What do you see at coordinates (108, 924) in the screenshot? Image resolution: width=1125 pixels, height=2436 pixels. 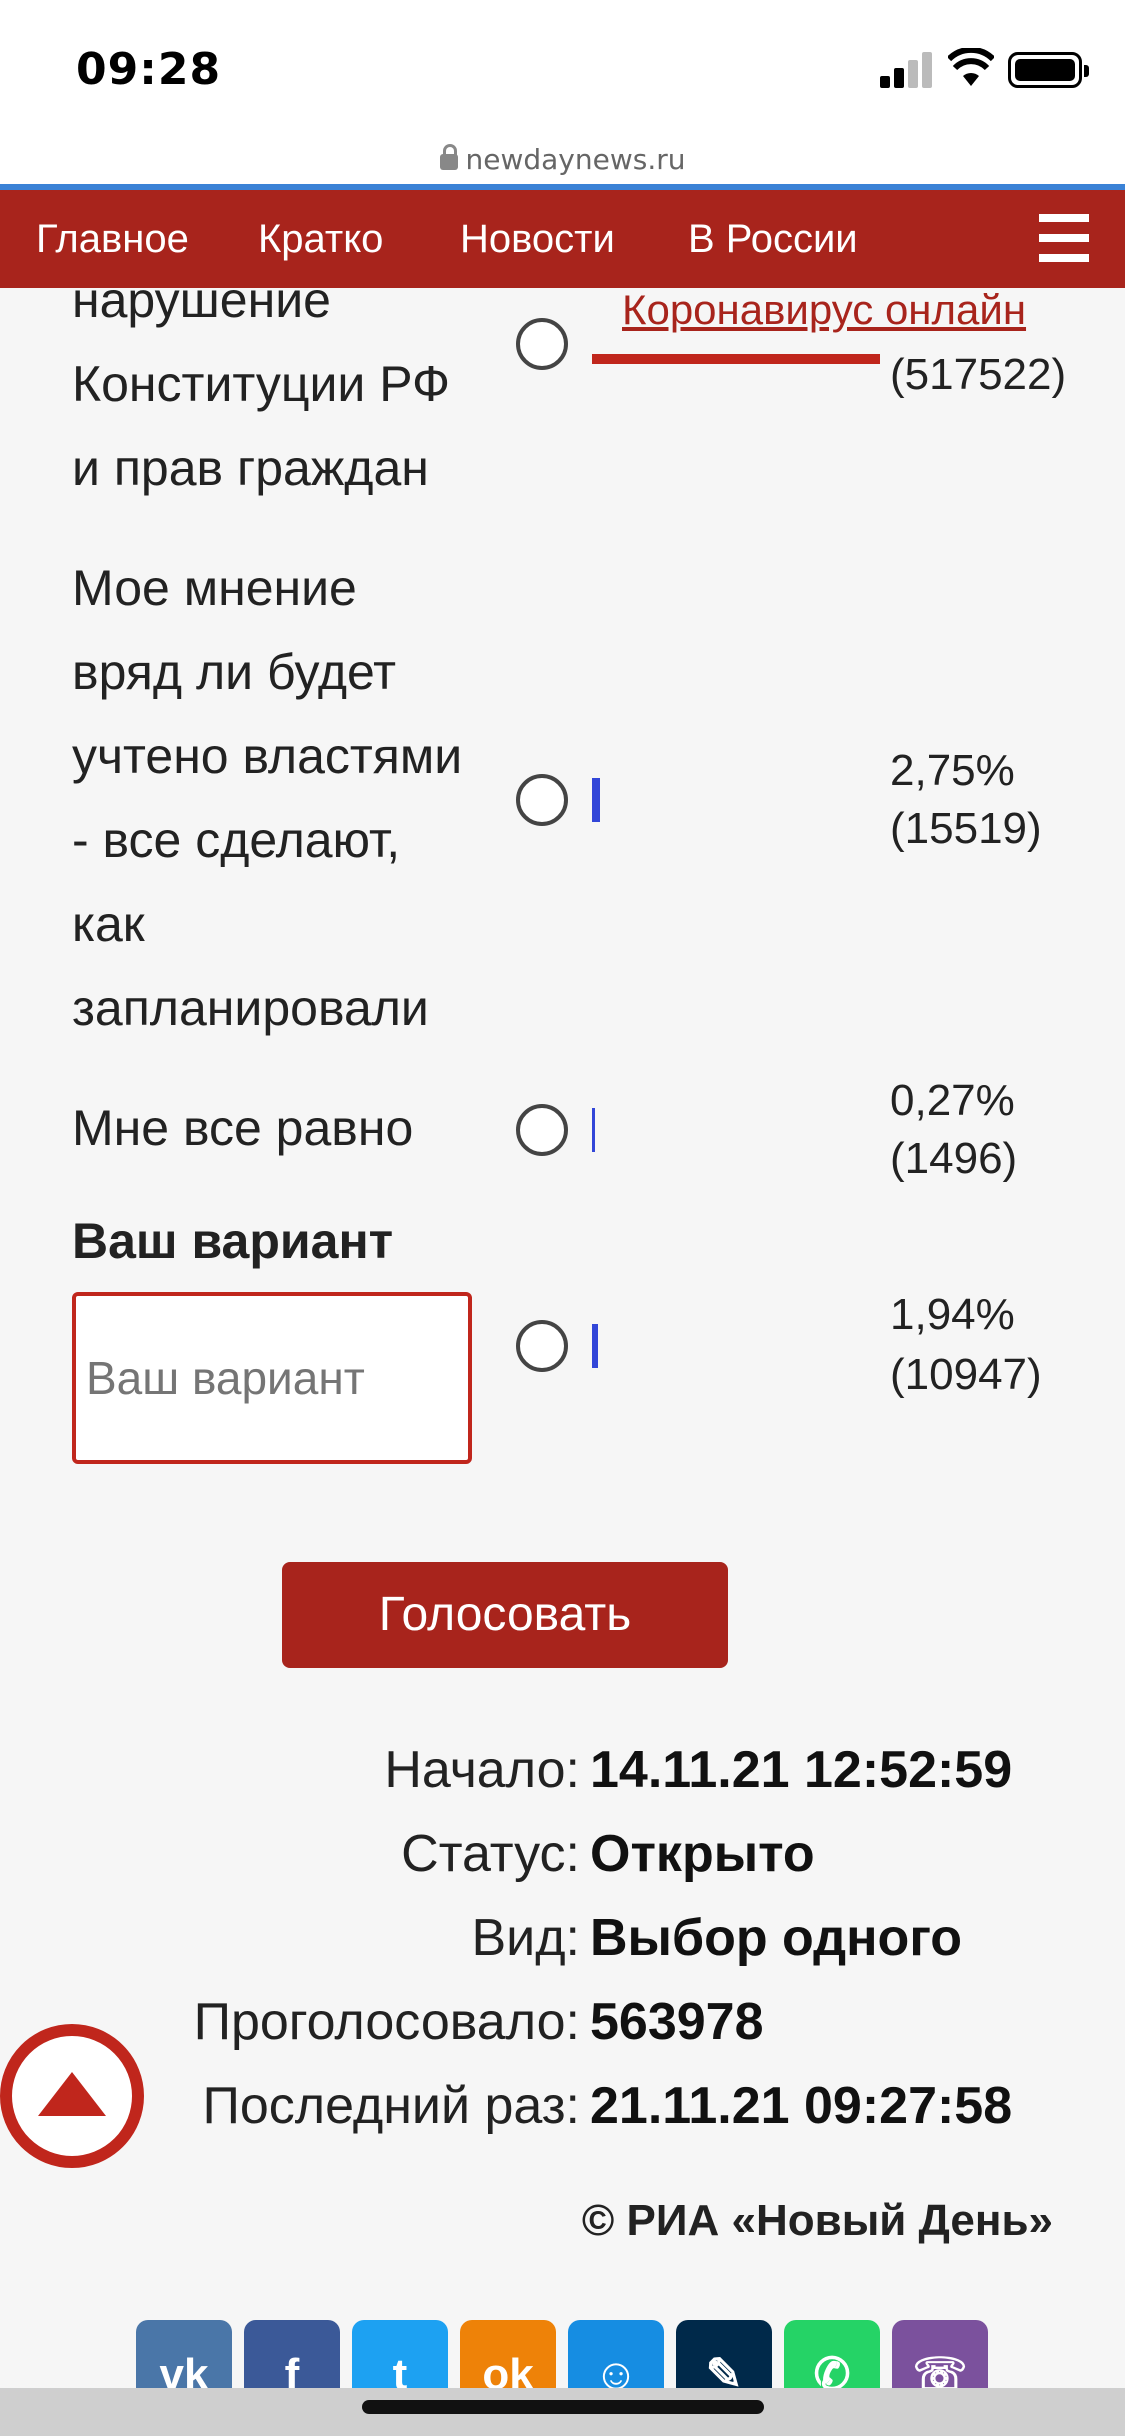 I see `option-line: как` at bounding box center [108, 924].